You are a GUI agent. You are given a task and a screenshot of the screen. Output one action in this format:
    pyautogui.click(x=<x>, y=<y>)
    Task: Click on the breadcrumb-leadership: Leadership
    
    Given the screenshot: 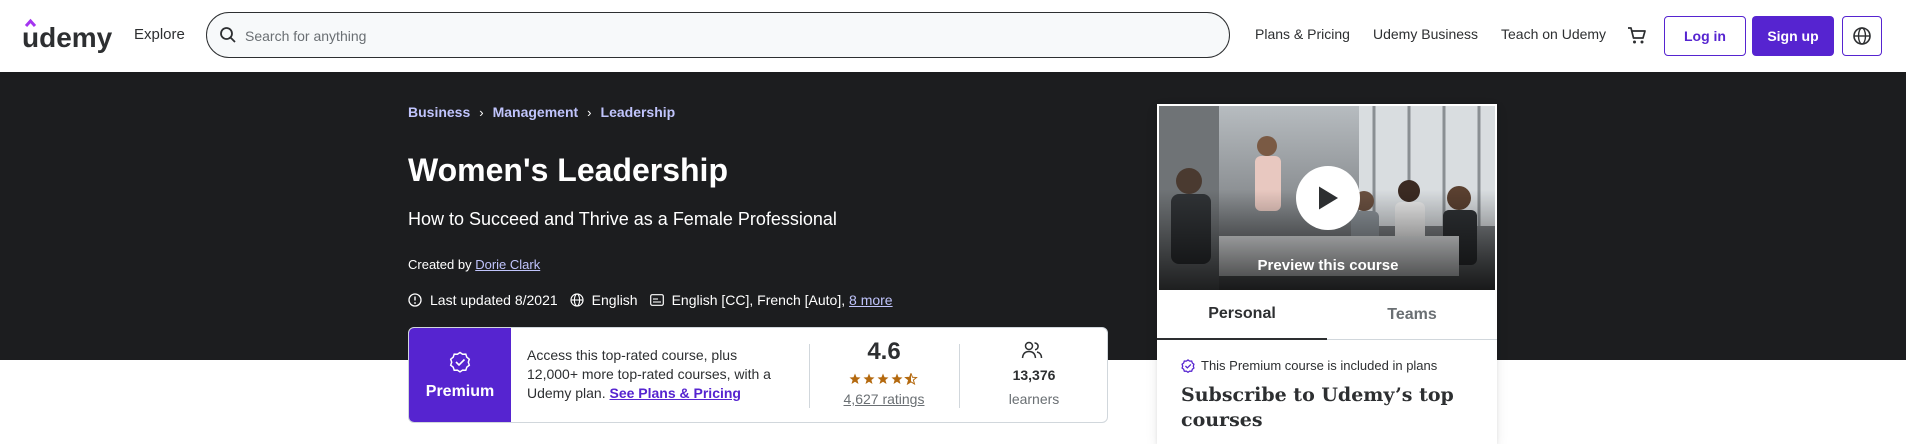 What is the action you would take?
    pyautogui.click(x=638, y=112)
    